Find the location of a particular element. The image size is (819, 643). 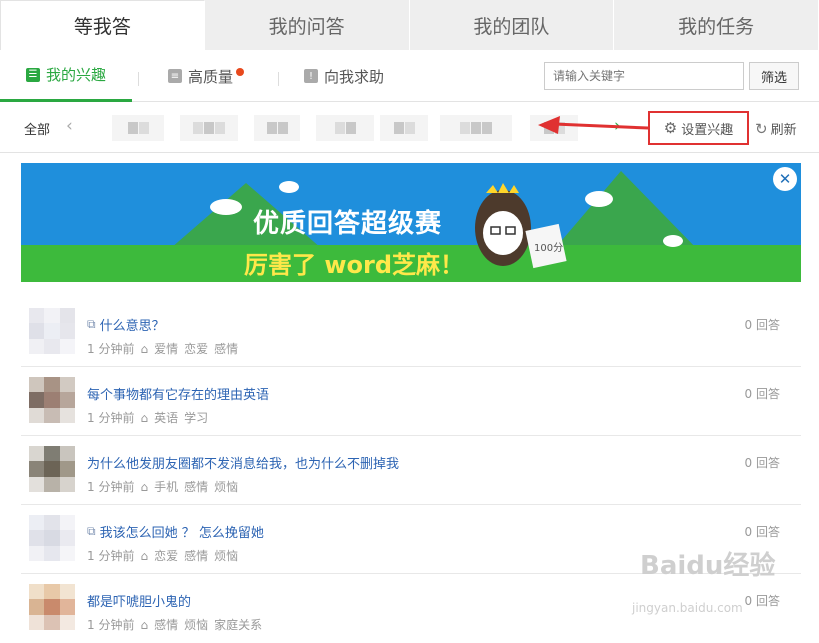

question-meta: 1 分钟前 ⌂ 英语 学习 is located at coordinates (147, 417).